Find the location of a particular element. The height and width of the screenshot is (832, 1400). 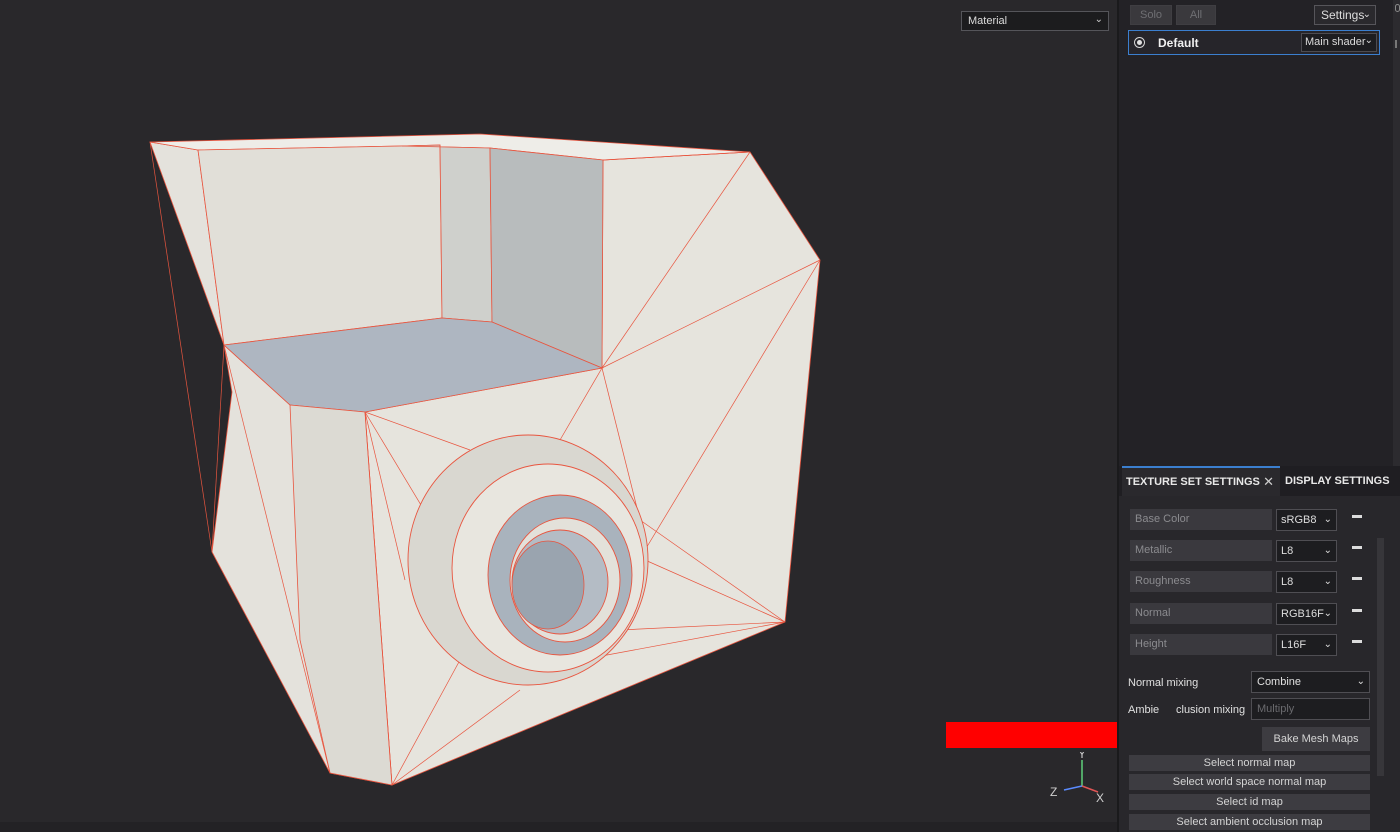

ao-mixing-value: Multiply is located at coordinates (1276, 709).